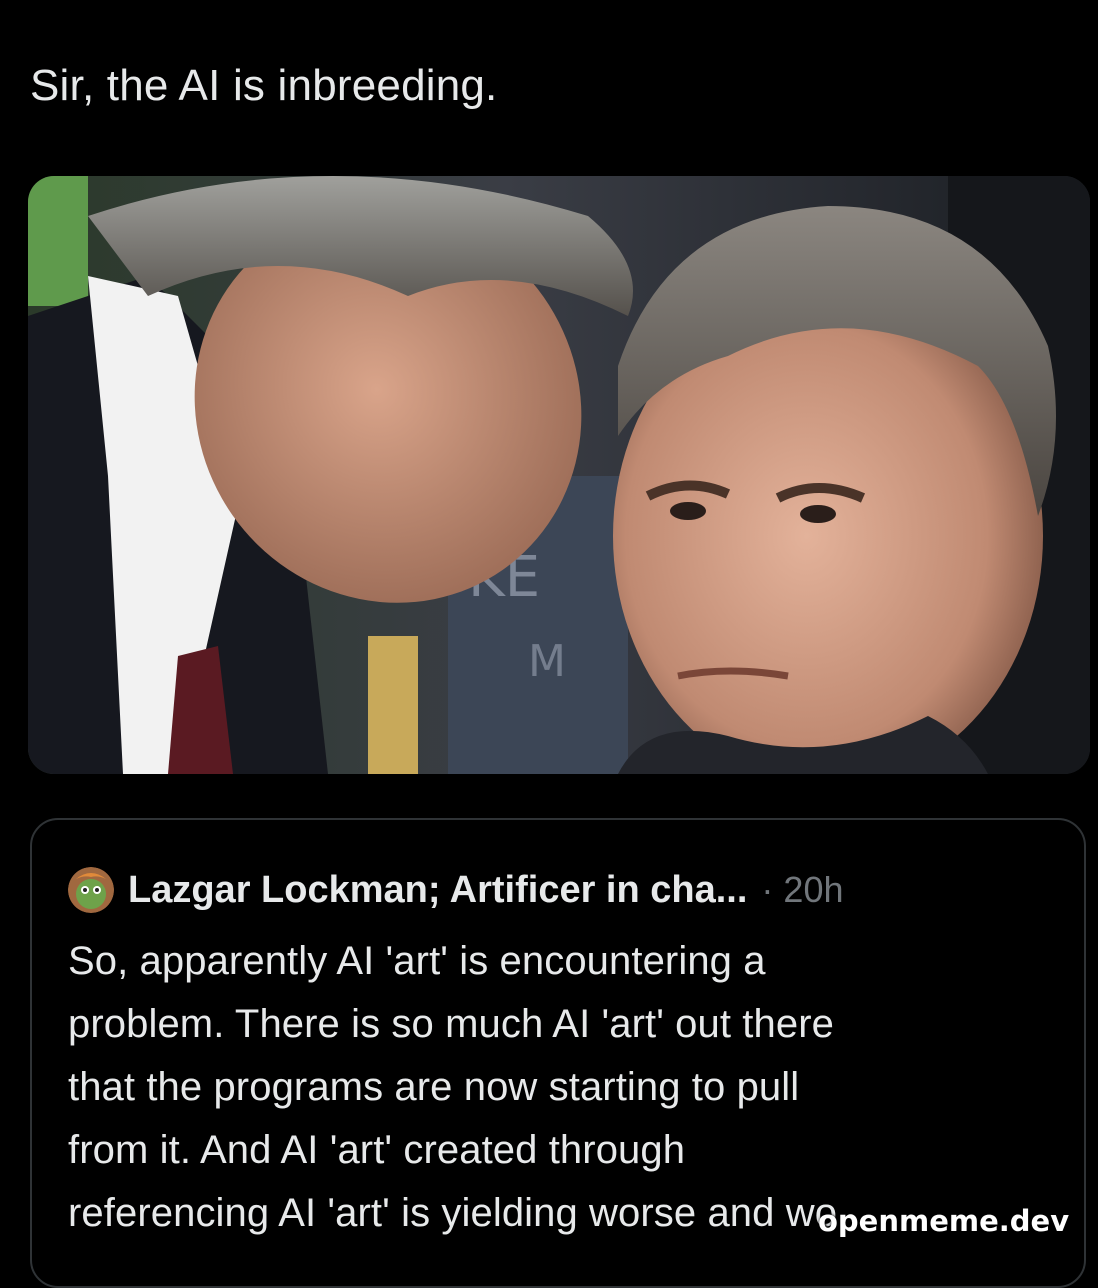 This screenshot has height=1288, width=1098. Describe the element at coordinates (549, 17) in the screenshot. I see `top-bar` at that location.